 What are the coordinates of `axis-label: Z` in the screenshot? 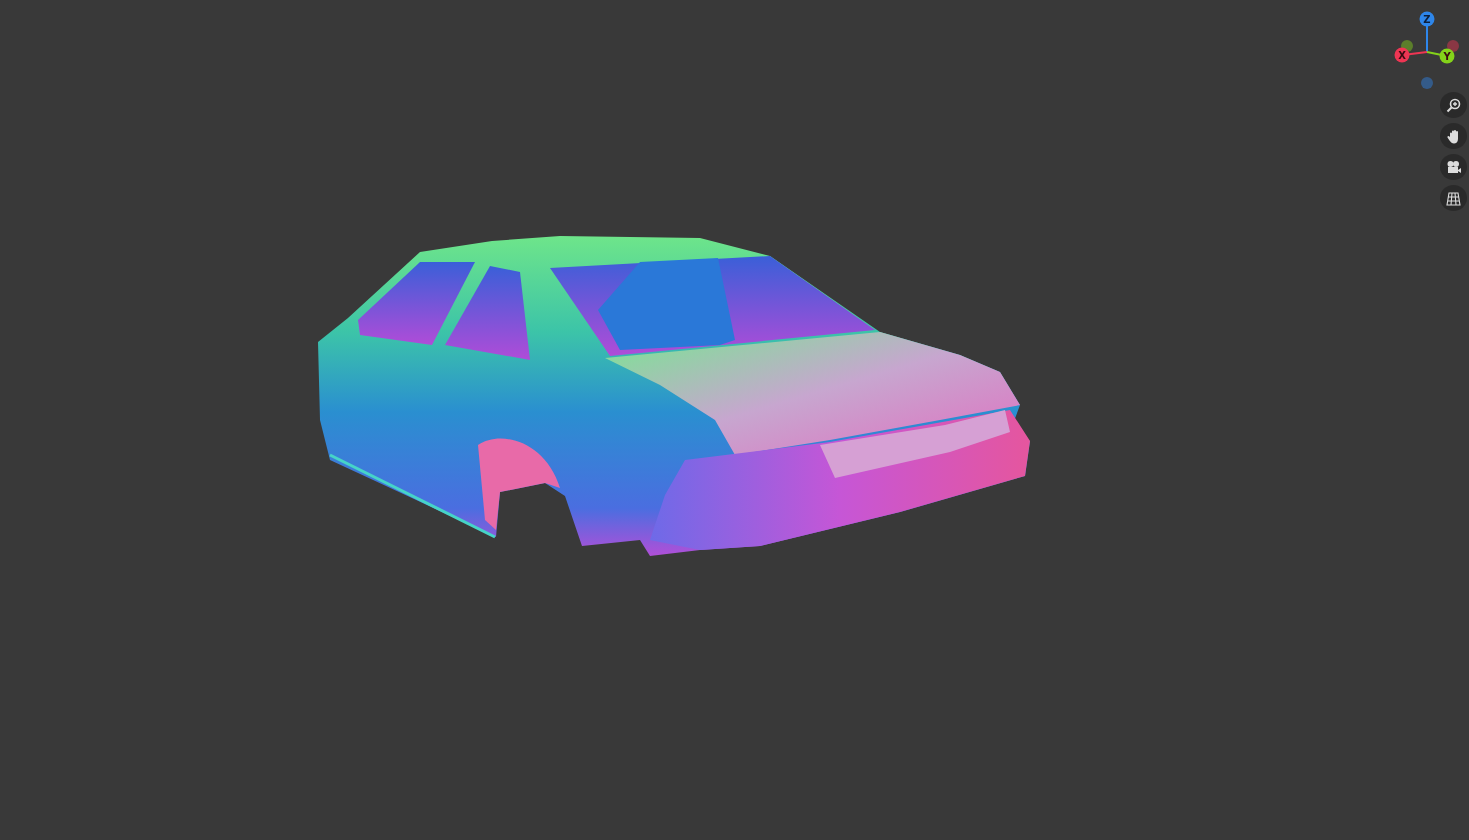 It's located at (1427, 19).